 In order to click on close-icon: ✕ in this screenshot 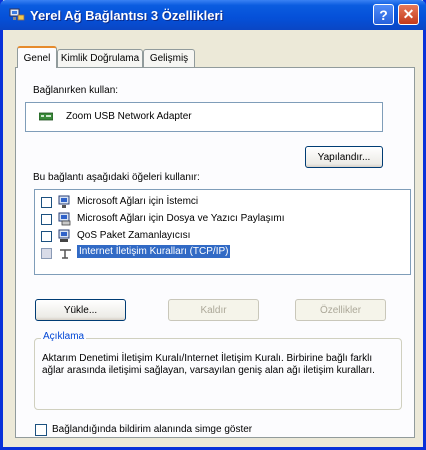, I will do `click(408, 14)`.